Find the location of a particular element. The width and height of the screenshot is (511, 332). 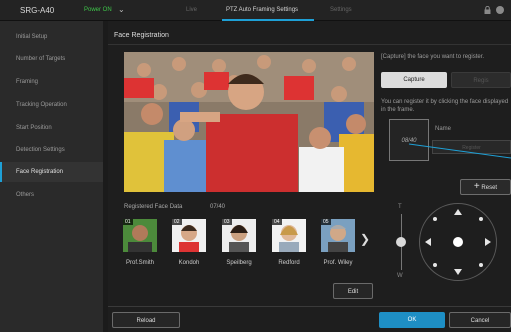

reset-button: + Reset is located at coordinates (485, 187).